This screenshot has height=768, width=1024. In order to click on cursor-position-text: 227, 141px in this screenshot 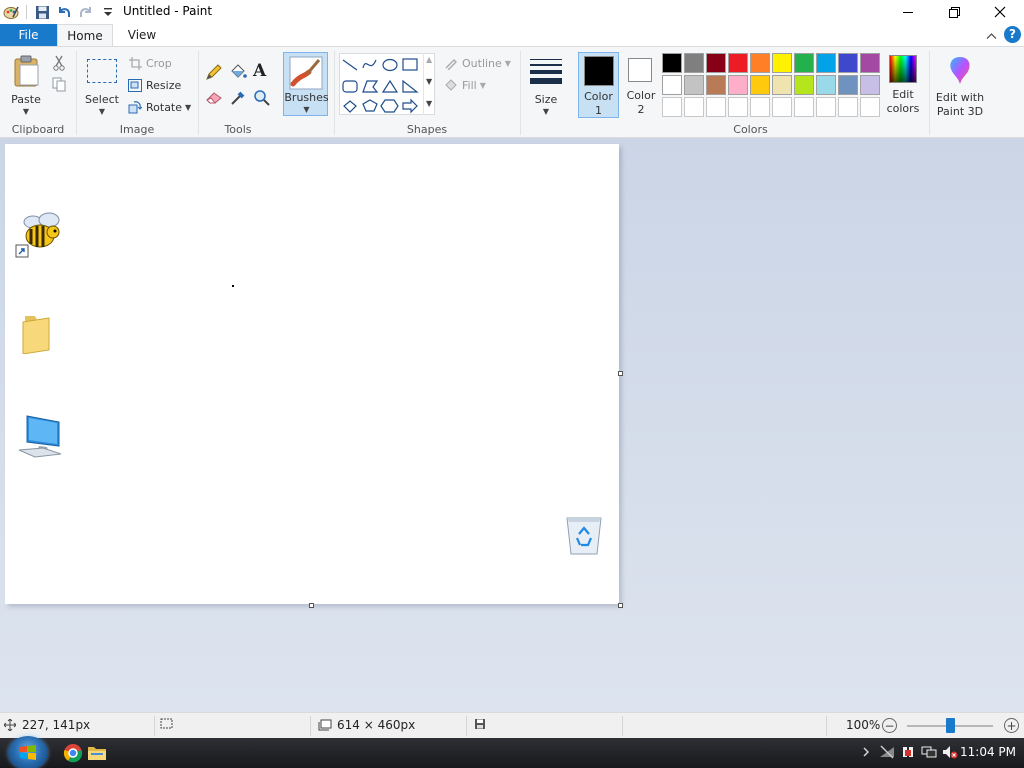, I will do `click(56, 725)`.